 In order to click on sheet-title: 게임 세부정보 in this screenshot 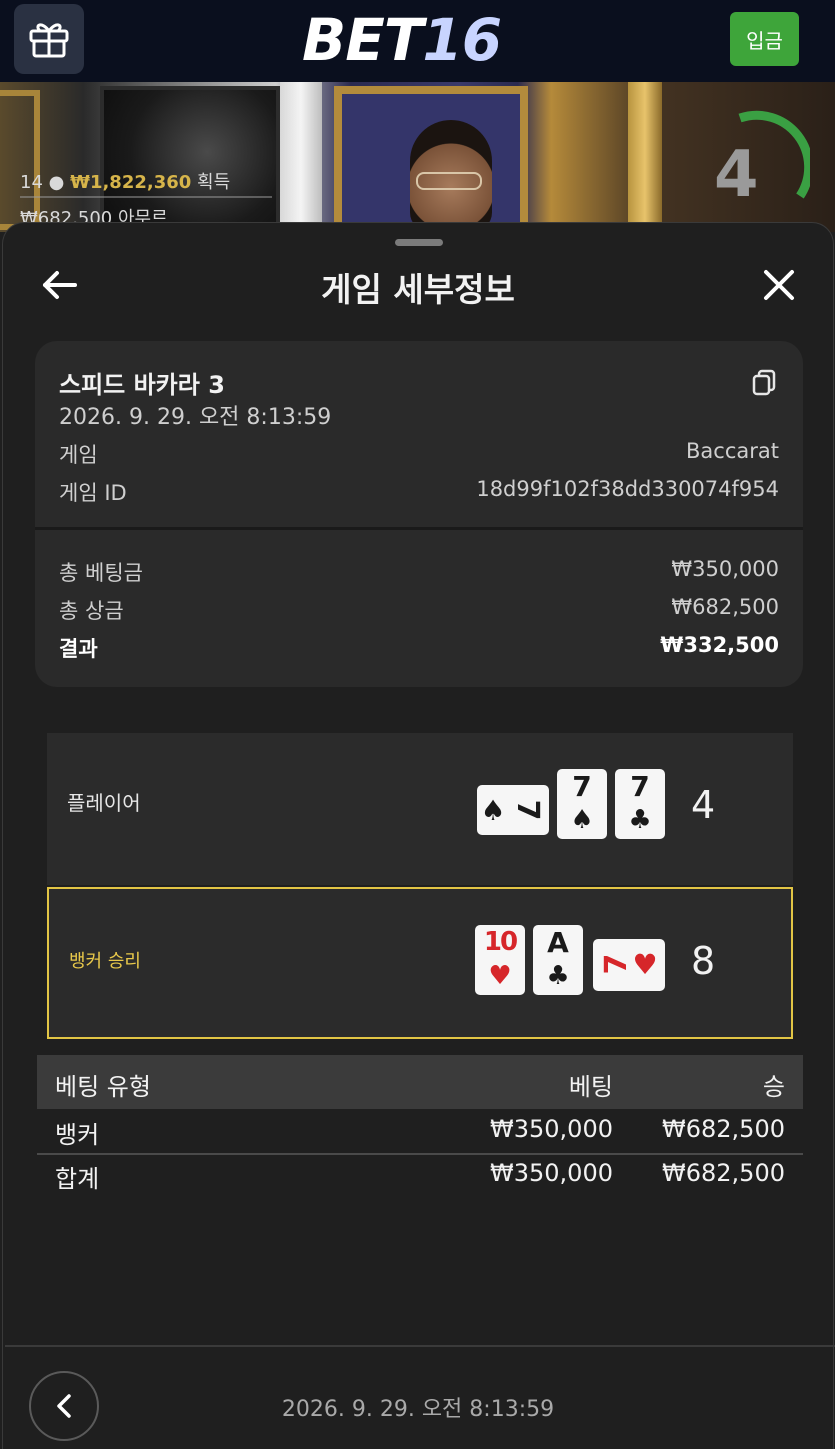, I will do `click(418, 289)`.